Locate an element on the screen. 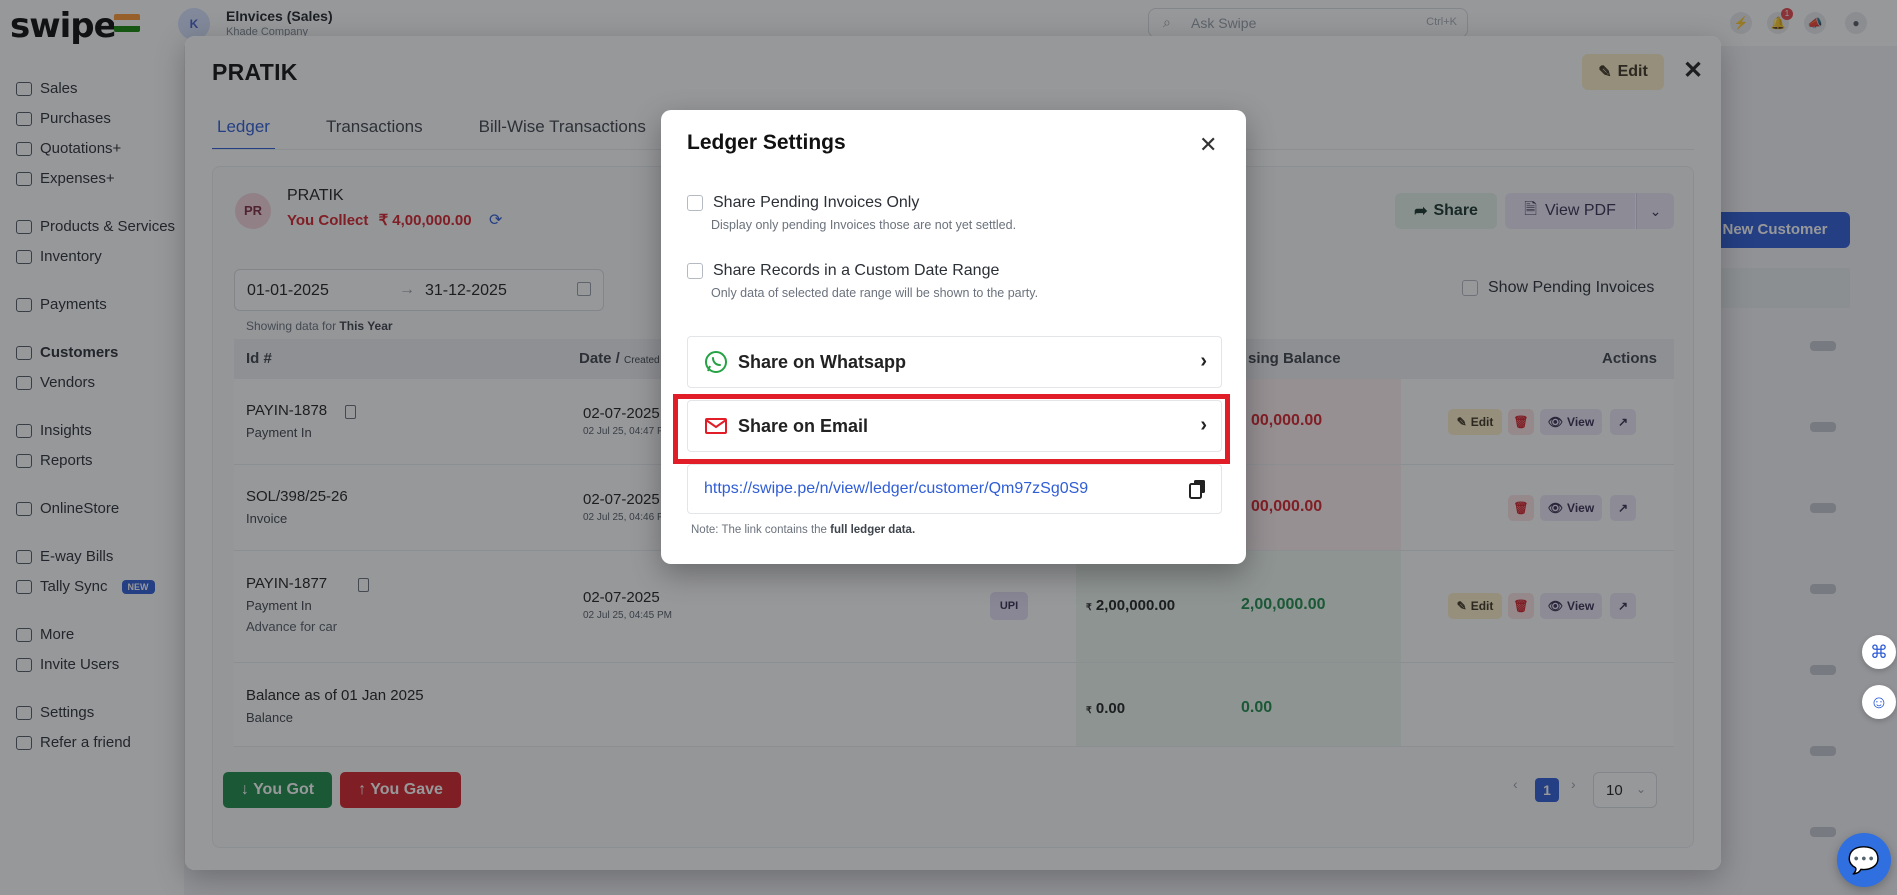 This screenshot has height=895, width=1897. chevron-right-icon: › is located at coordinates (1203, 361).